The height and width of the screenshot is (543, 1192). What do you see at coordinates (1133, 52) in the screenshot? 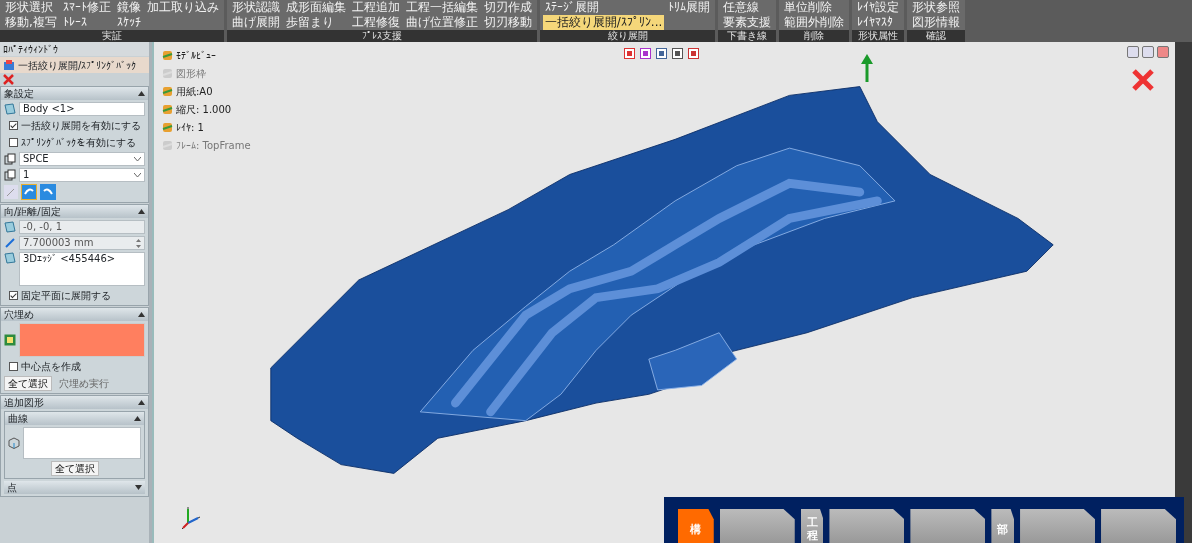
I see `minimize-button` at bounding box center [1133, 52].